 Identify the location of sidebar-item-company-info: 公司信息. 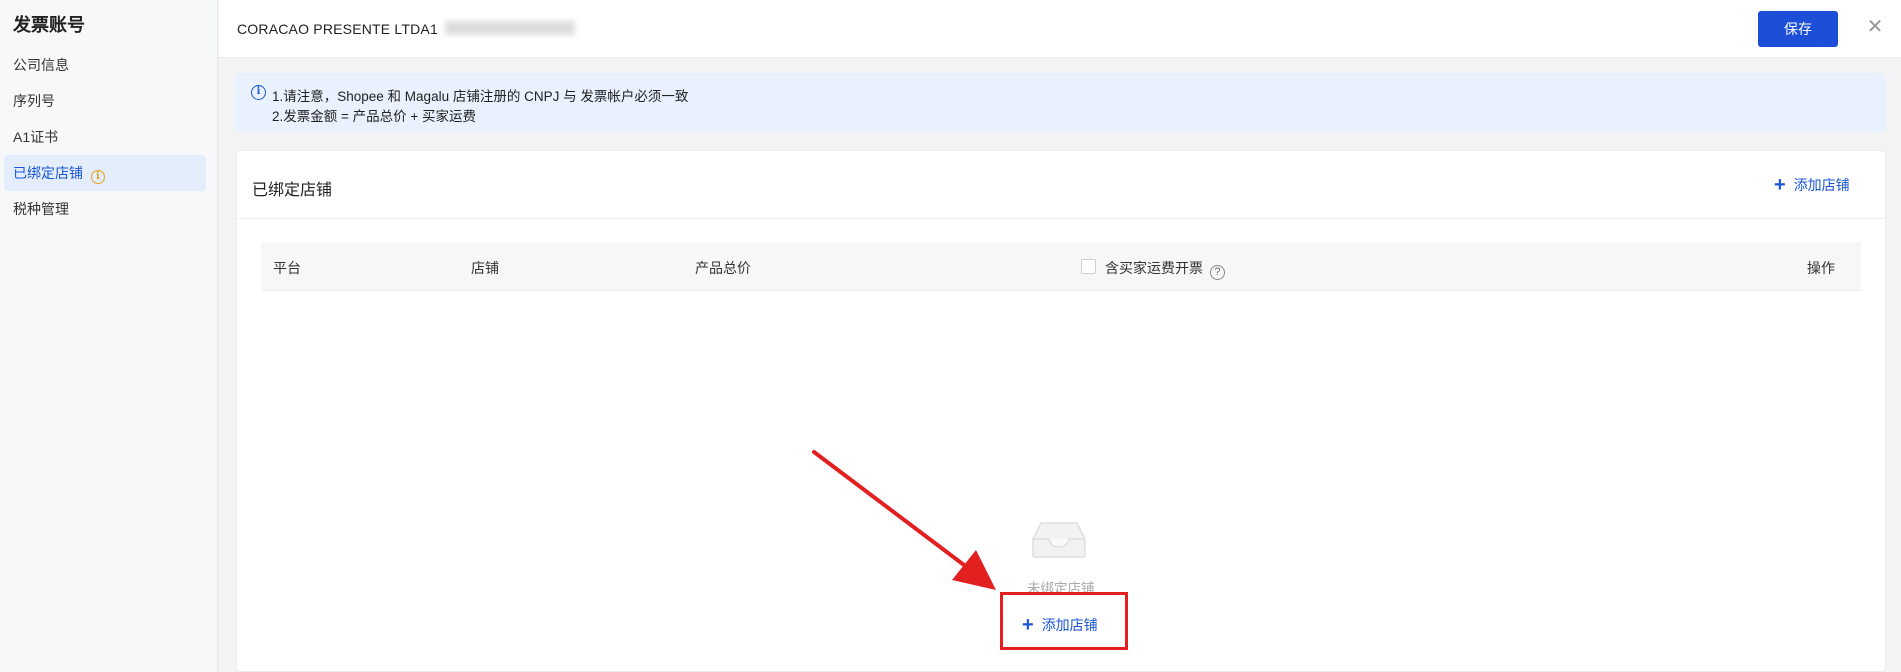
(105, 65).